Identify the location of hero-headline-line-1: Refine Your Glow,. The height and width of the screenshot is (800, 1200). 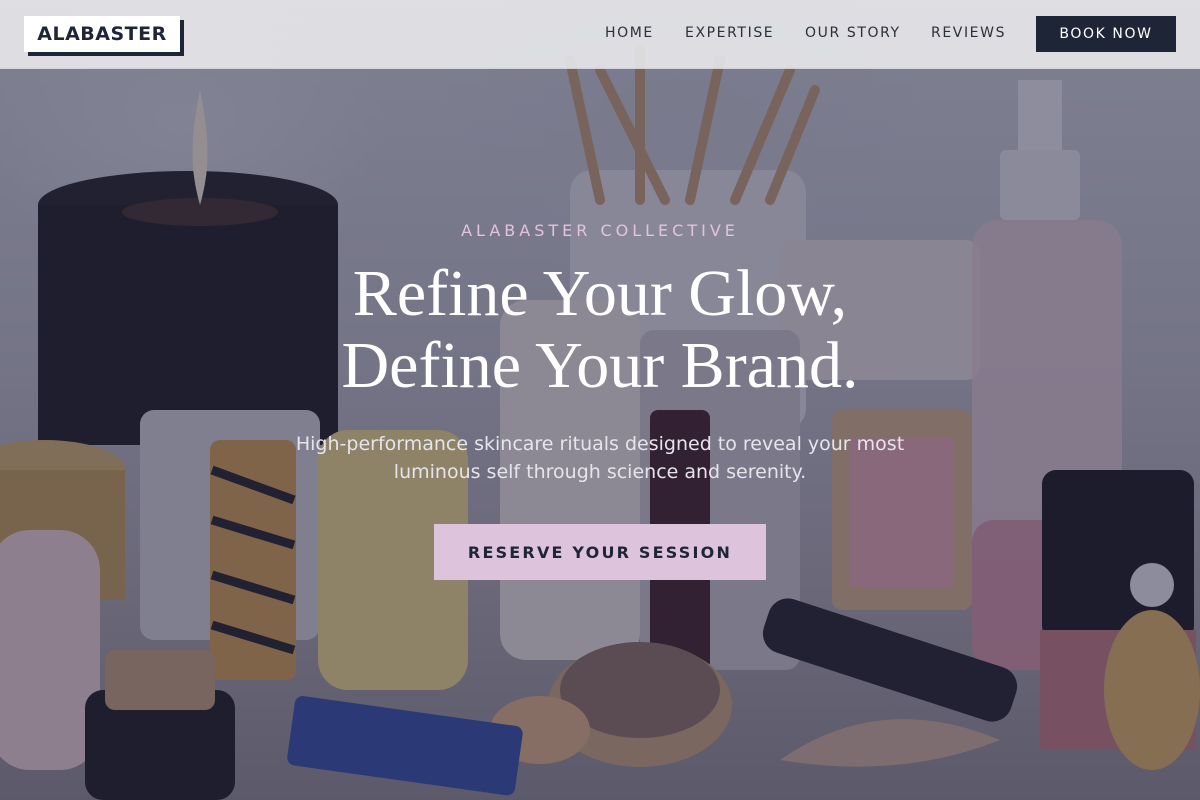
(600, 293).